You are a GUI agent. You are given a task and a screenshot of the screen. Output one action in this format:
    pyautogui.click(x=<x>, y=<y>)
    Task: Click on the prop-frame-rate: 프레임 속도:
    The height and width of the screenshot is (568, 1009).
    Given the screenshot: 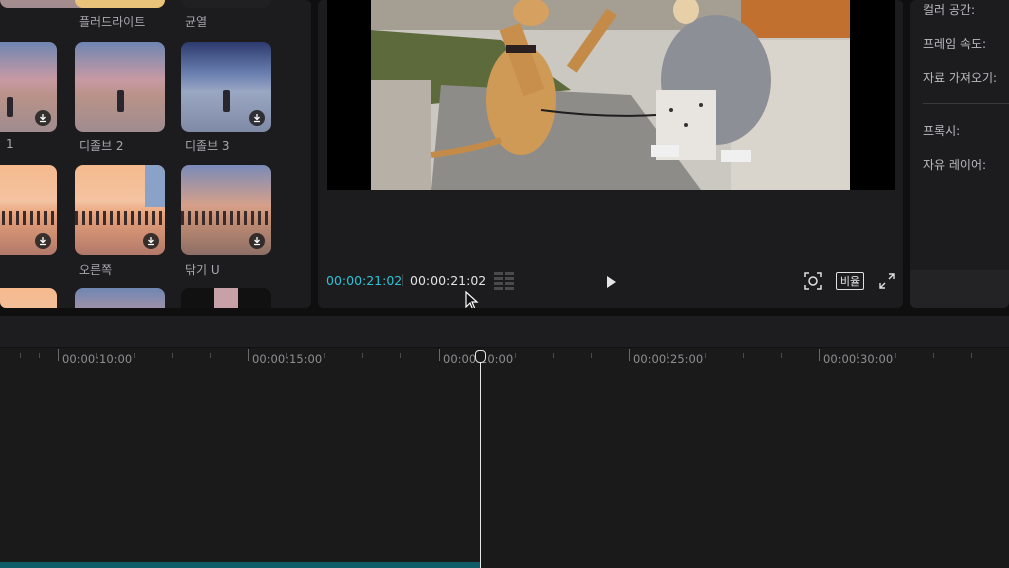 What is the action you would take?
    pyautogui.click(x=955, y=44)
    